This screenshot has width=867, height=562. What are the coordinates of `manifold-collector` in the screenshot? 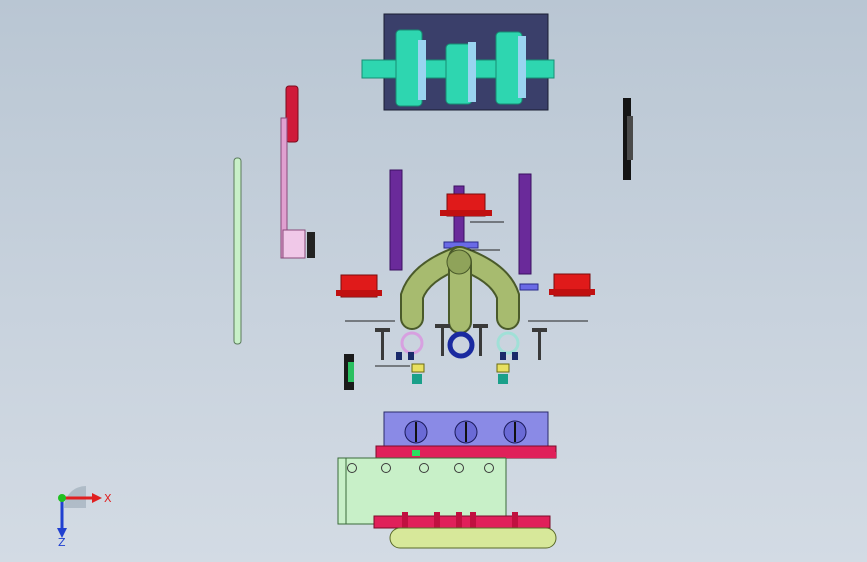 It's located at (459, 262).